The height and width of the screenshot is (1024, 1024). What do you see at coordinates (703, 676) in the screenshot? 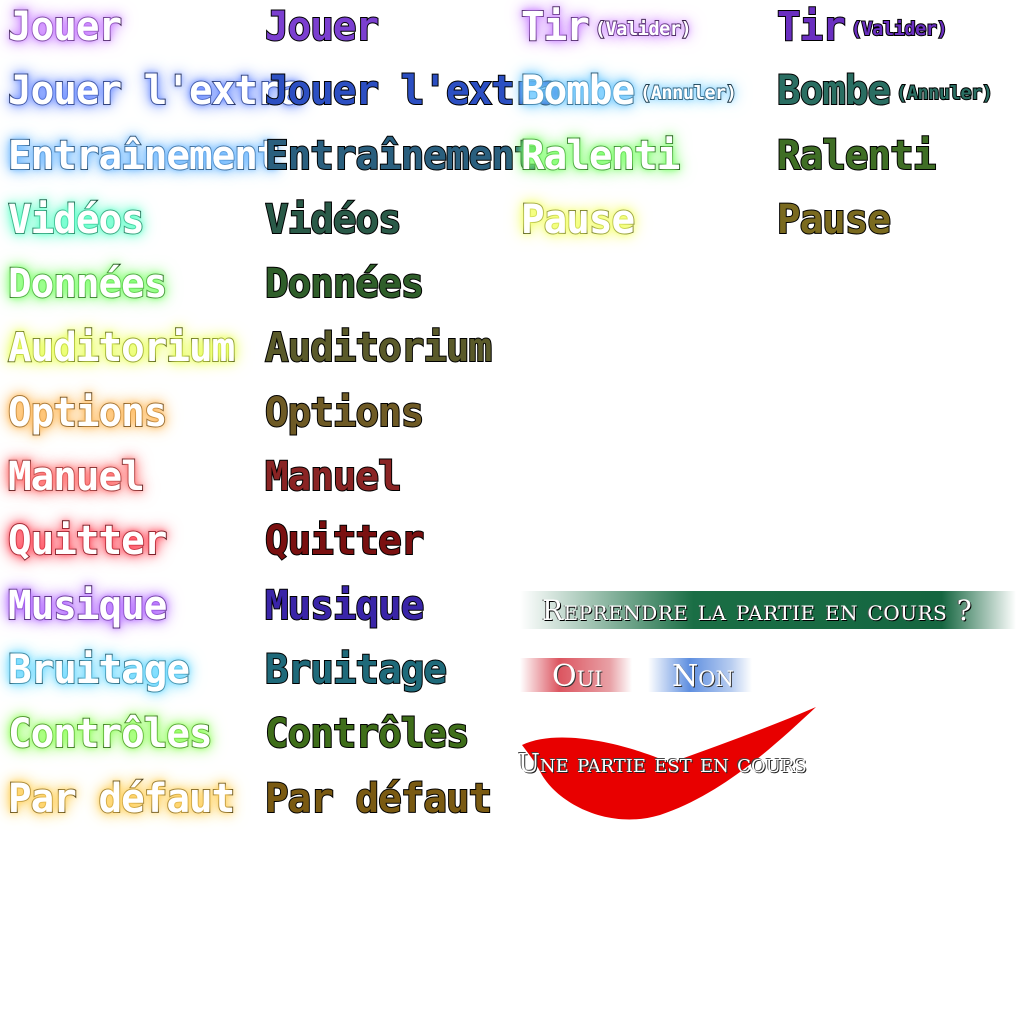
I see `no-button-label: Non` at bounding box center [703, 676].